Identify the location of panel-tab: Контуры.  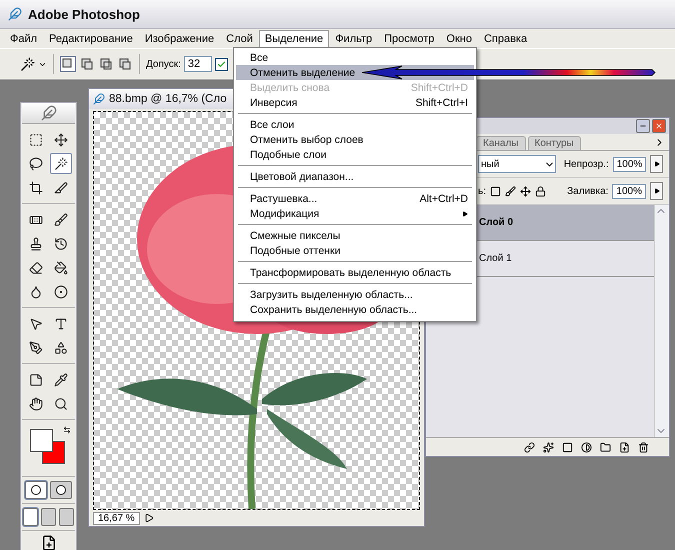
(554, 143).